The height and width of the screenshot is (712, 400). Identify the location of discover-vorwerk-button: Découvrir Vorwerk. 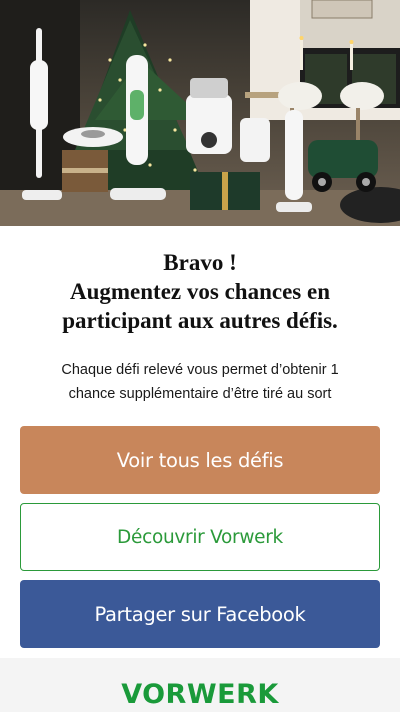
(200, 537).